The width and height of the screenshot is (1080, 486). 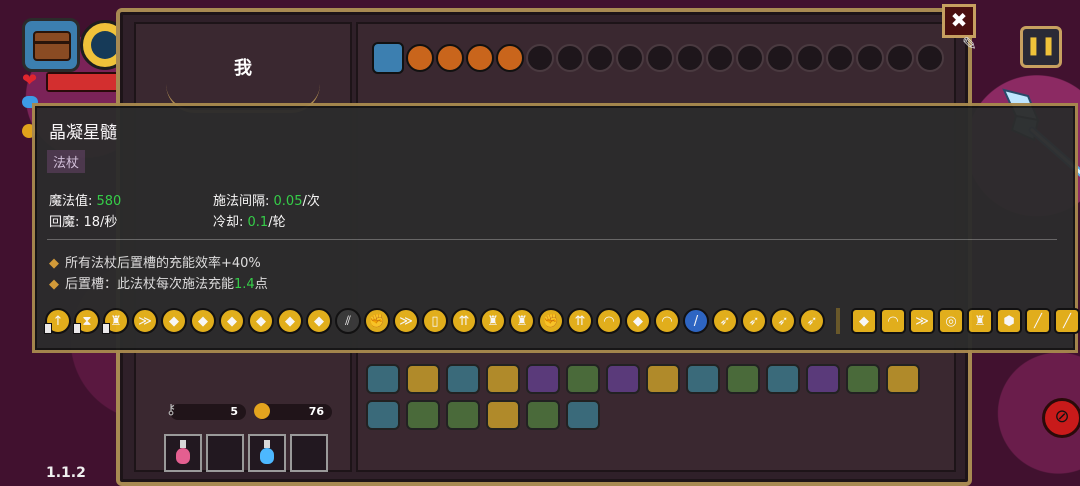 I want to click on health-bar, so click(x=85, y=82).